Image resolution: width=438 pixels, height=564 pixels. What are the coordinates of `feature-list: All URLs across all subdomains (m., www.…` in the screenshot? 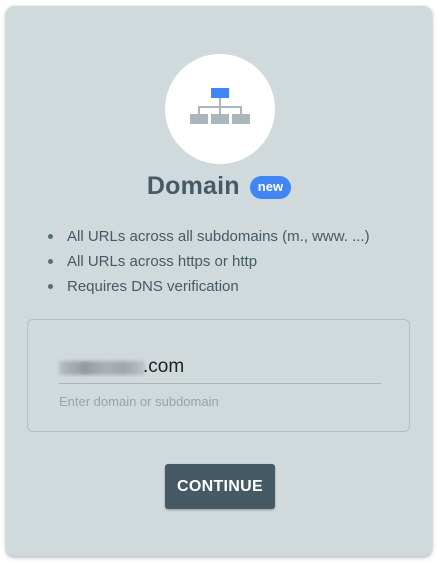 It's located at (188, 261).